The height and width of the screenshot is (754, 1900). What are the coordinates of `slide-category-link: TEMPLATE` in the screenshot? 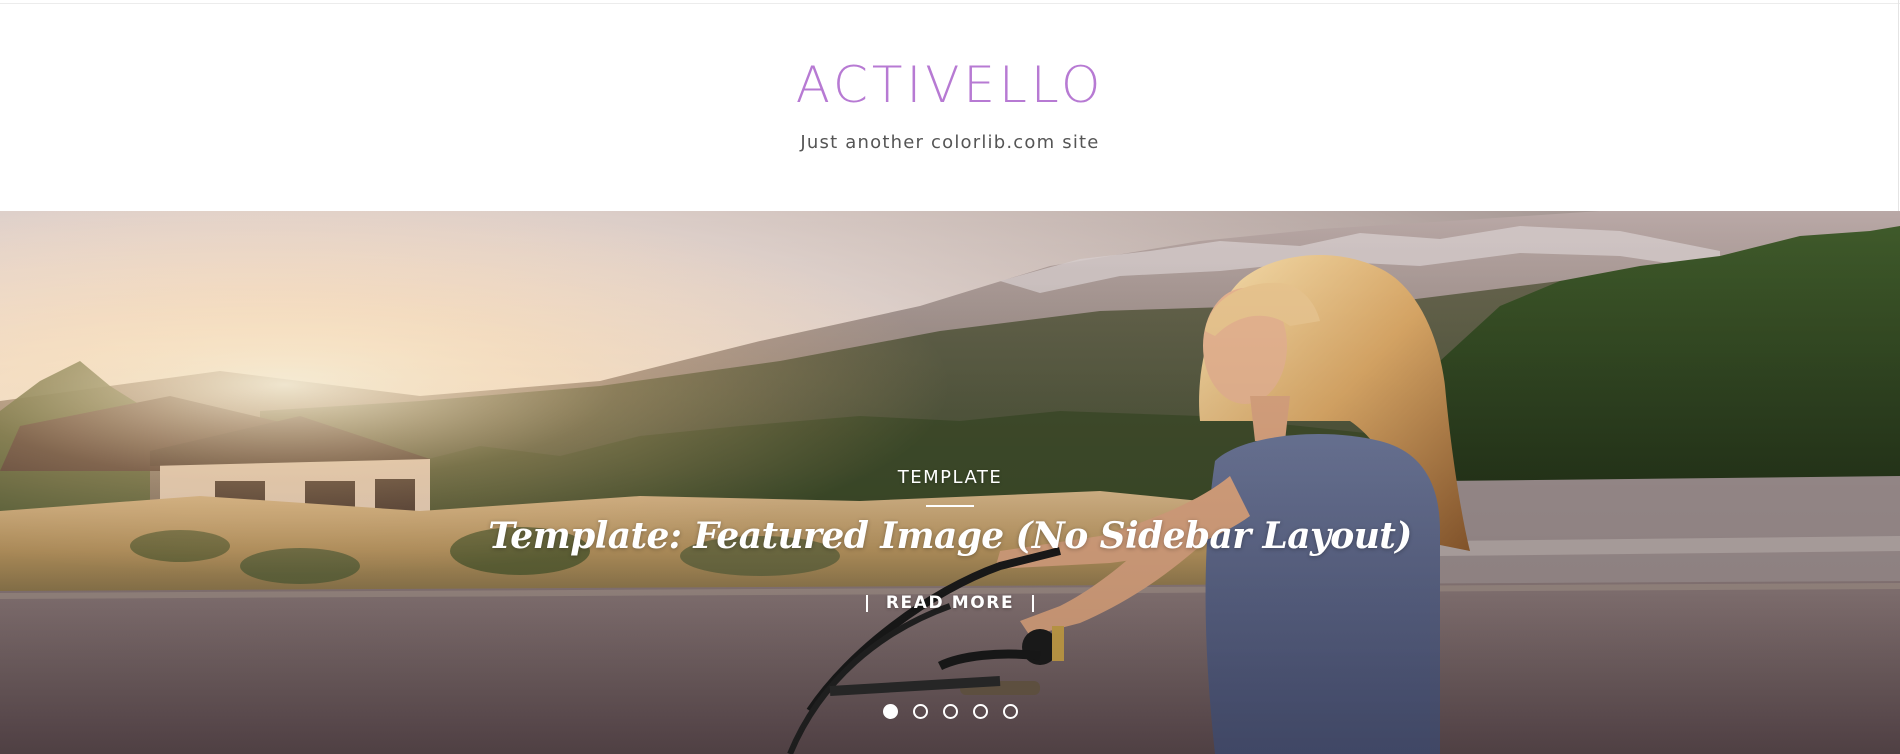 It's located at (950, 477).